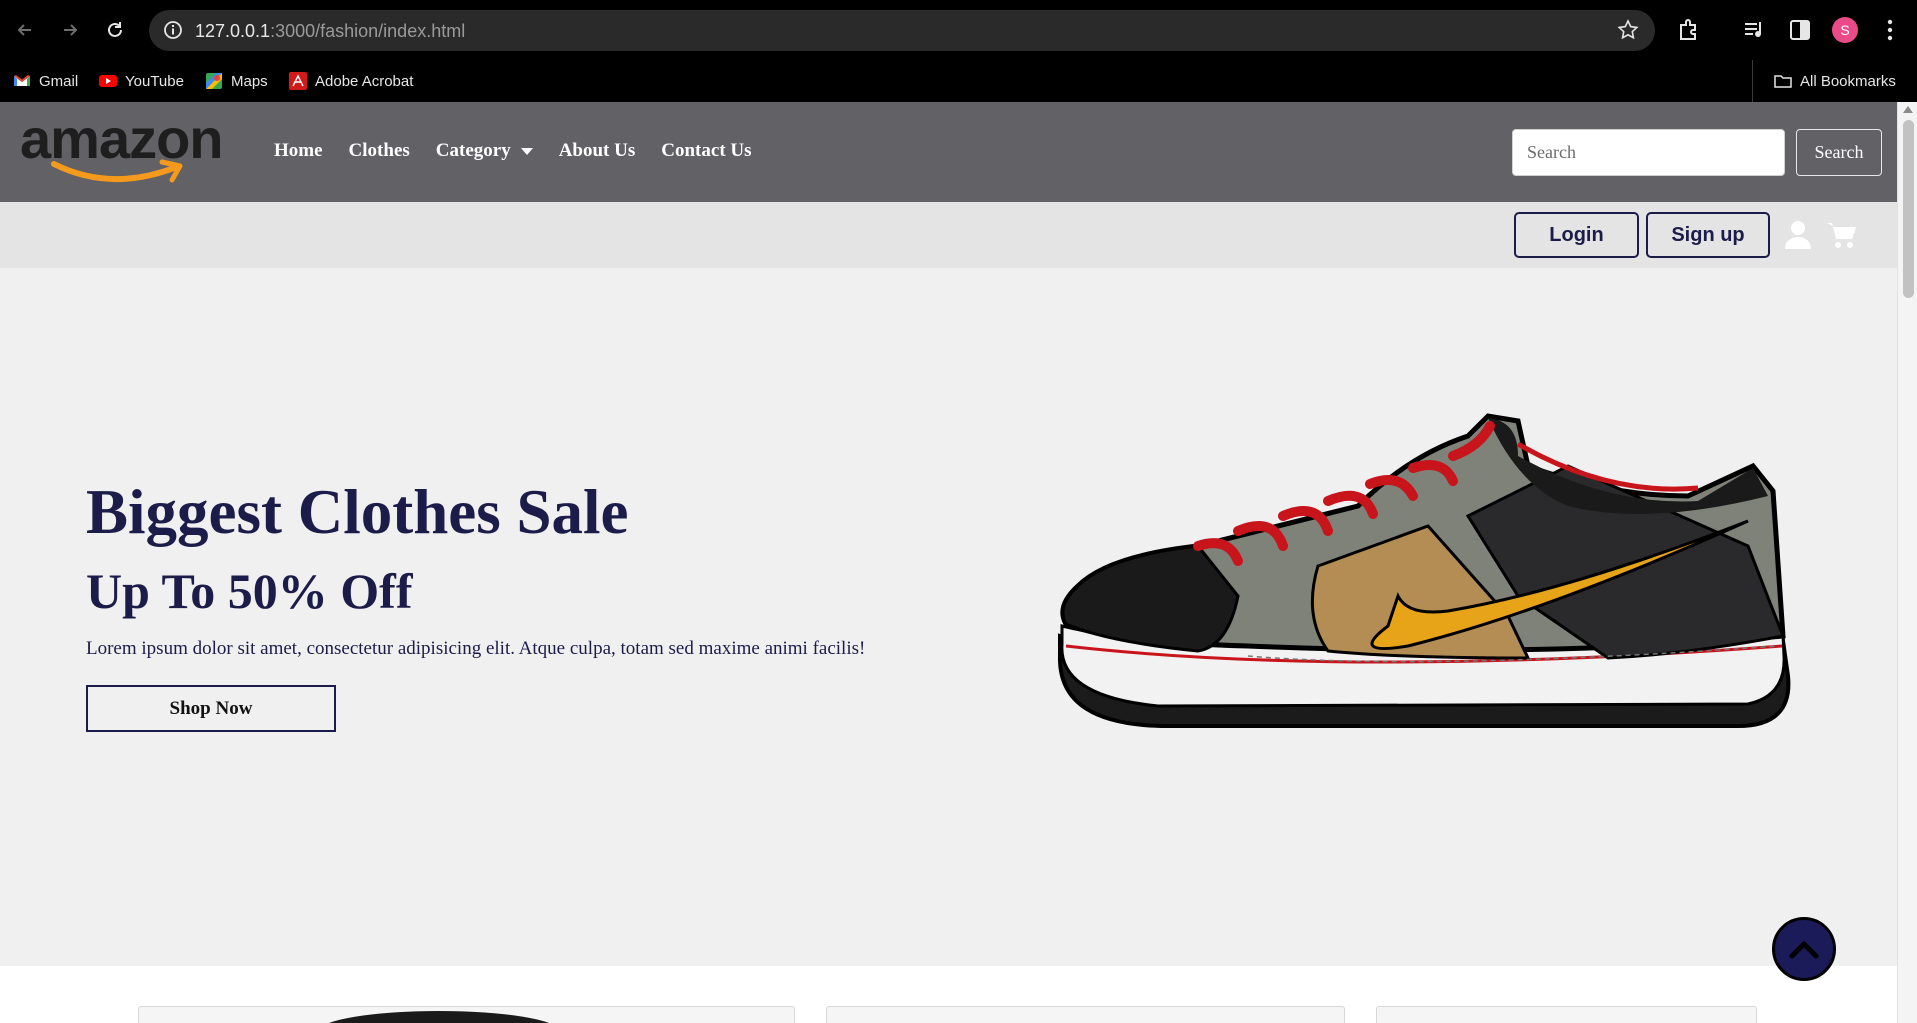 The width and height of the screenshot is (1917, 1023). I want to click on caret-down-icon, so click(526, 151).